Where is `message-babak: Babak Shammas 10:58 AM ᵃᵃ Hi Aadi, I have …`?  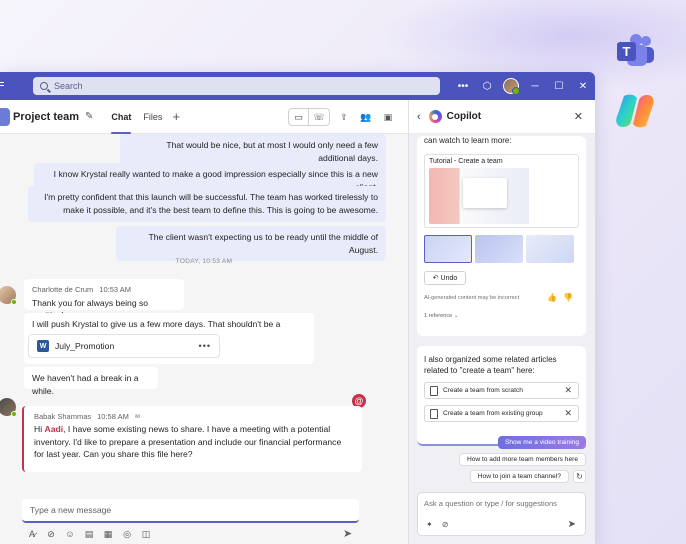
message-babak: Babak Shammas 10:58 AM ᵃᵃ Hi Aadi, I have … is located at coordinates (192, 439).